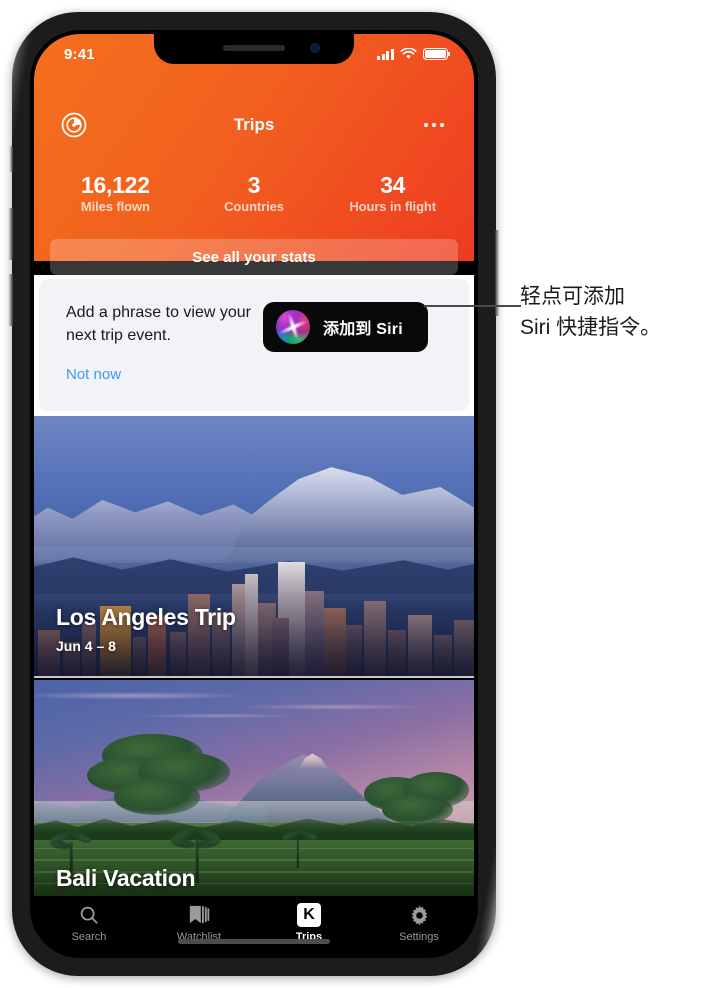 This screenshot has width=708, height=988. Describe the element at coordinates (591, 327) in the screenshot. I see `callout-line-2: Siri 快捷指令。` at that location.